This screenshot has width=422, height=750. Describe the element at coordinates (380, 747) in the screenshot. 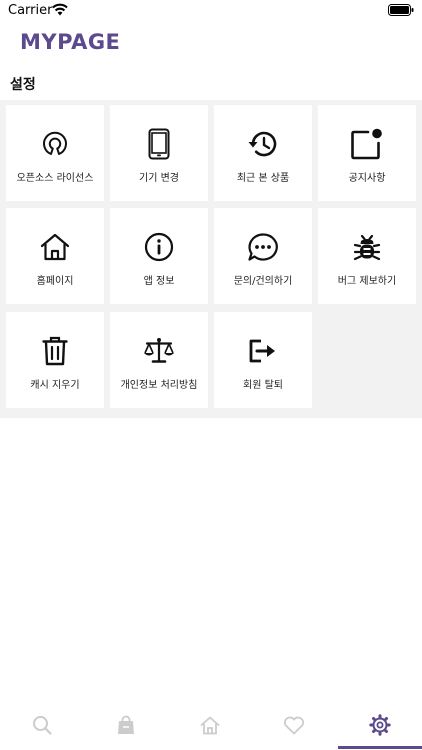

I see `active-tab-indicator` at that location.